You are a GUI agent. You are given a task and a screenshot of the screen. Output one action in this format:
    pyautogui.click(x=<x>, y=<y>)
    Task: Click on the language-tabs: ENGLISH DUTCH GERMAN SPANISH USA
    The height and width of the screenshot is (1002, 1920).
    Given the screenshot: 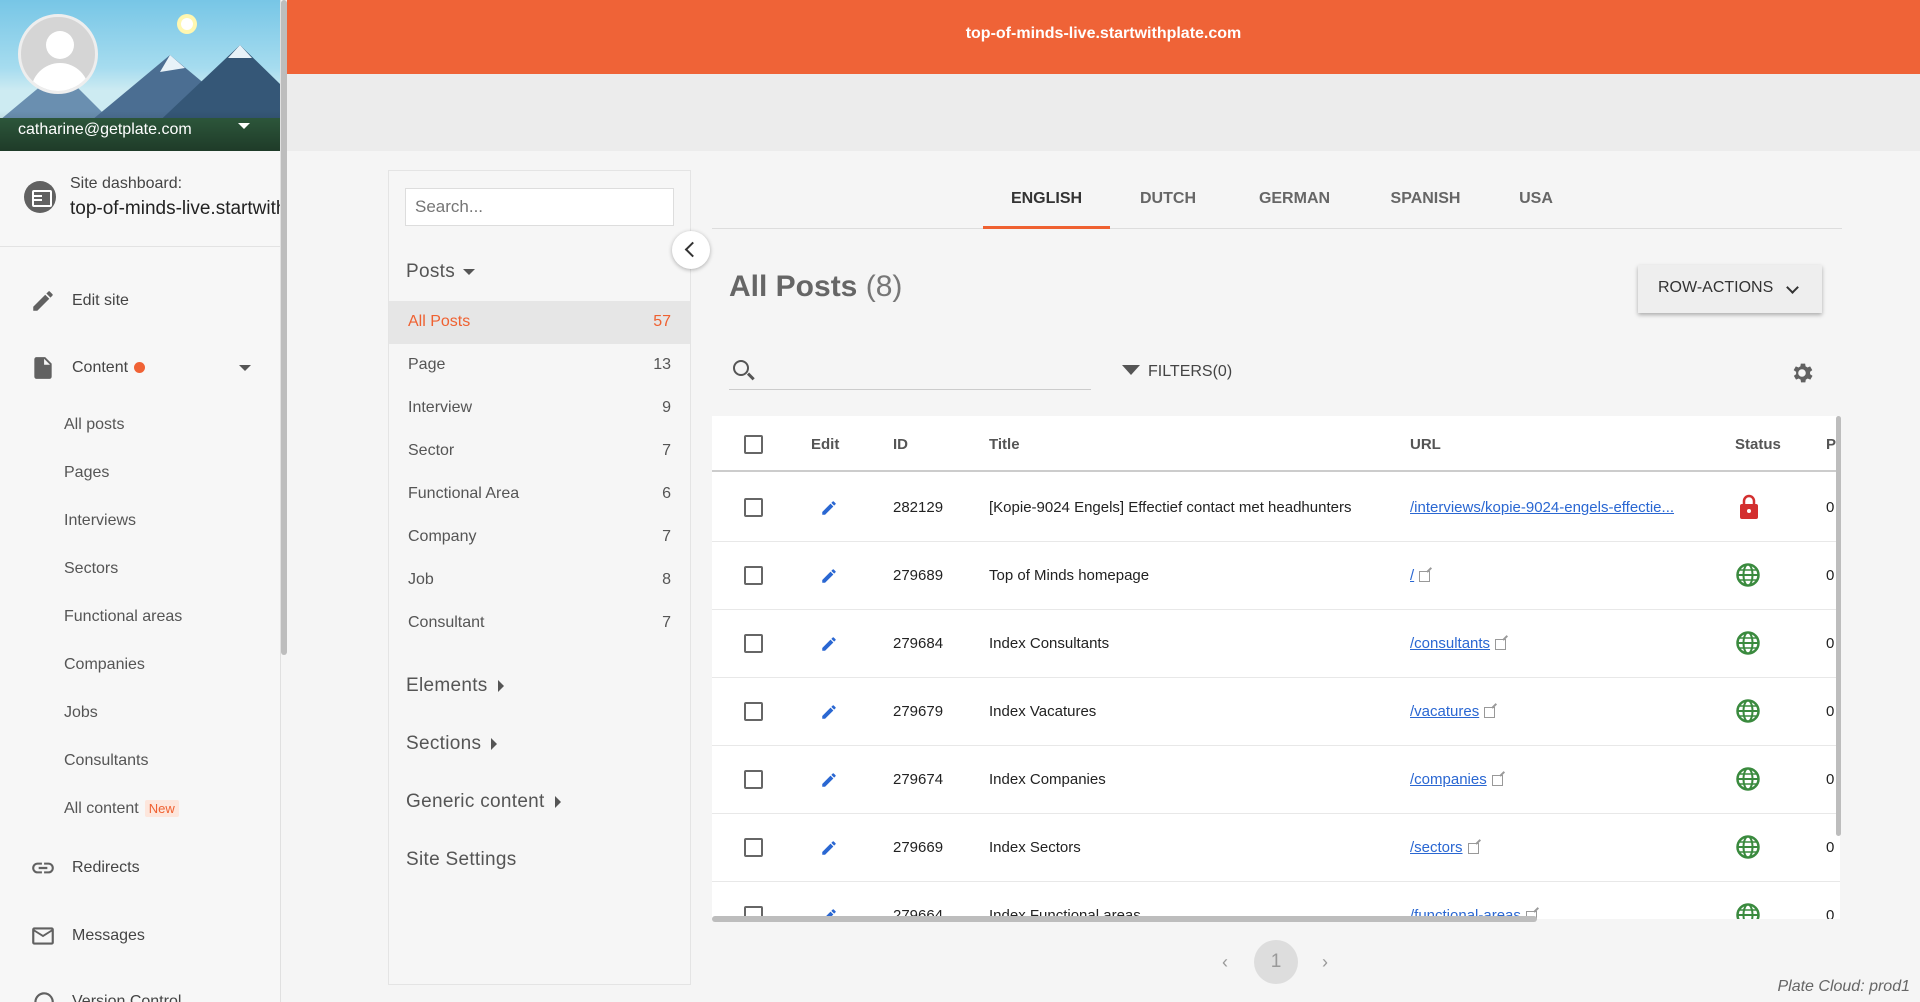 What is the action you would take?
    pyautogui.click(x=1277, y=202)
    